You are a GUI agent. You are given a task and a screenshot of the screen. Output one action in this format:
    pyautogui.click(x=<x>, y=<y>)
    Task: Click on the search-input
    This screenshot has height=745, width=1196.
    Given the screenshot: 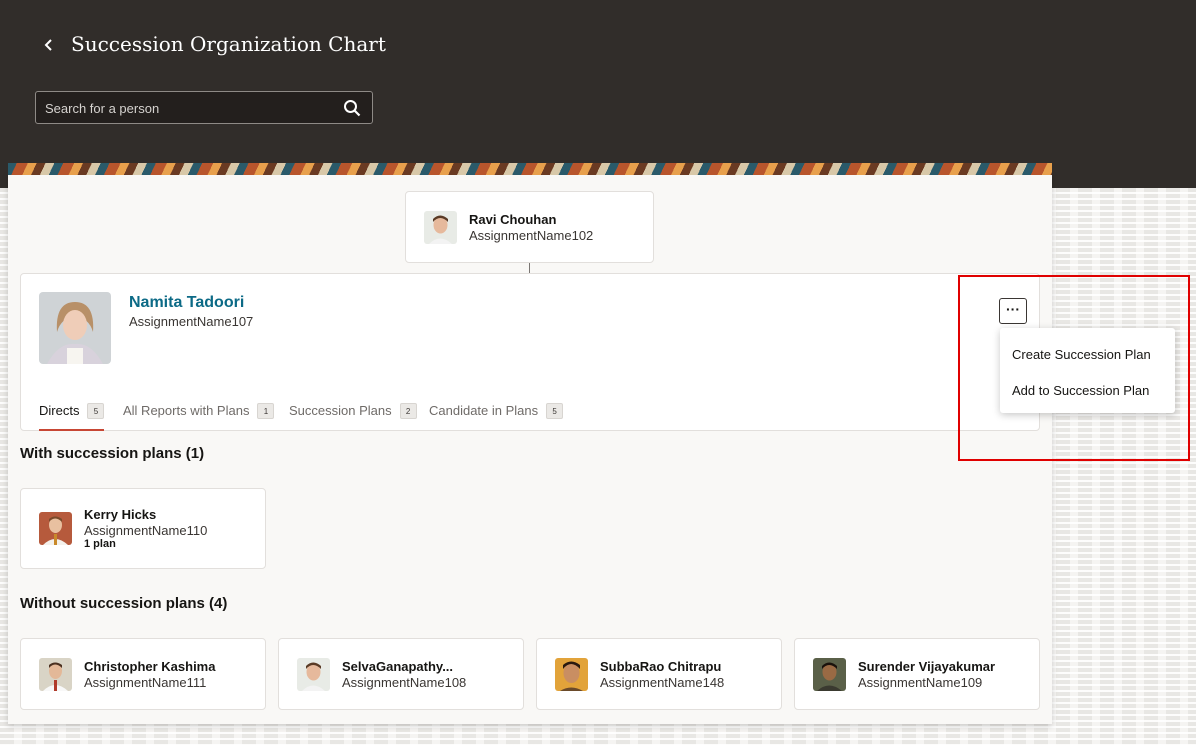 What is the action you would take?
    pyautogui.click(x=190, y=108)
    